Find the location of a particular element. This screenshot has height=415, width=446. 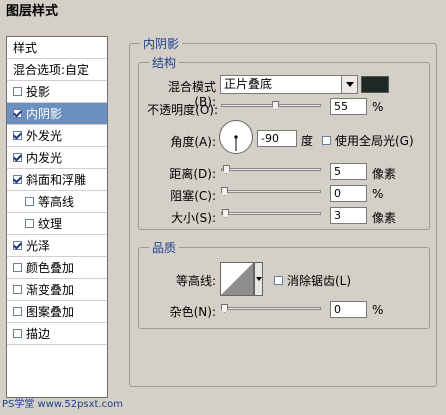

inner-shadow-title: 内阴影 is located at coordinates (161, 43).